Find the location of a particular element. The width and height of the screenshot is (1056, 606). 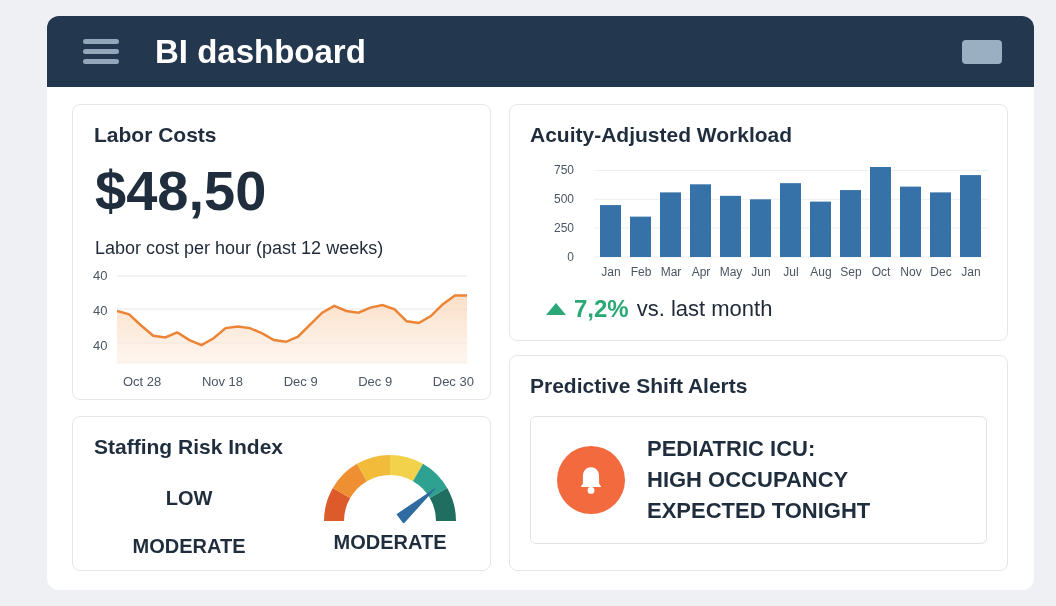

card-subtitle: Labor cost per hour (past 12 weeks) is located at coordinates (239, 248).